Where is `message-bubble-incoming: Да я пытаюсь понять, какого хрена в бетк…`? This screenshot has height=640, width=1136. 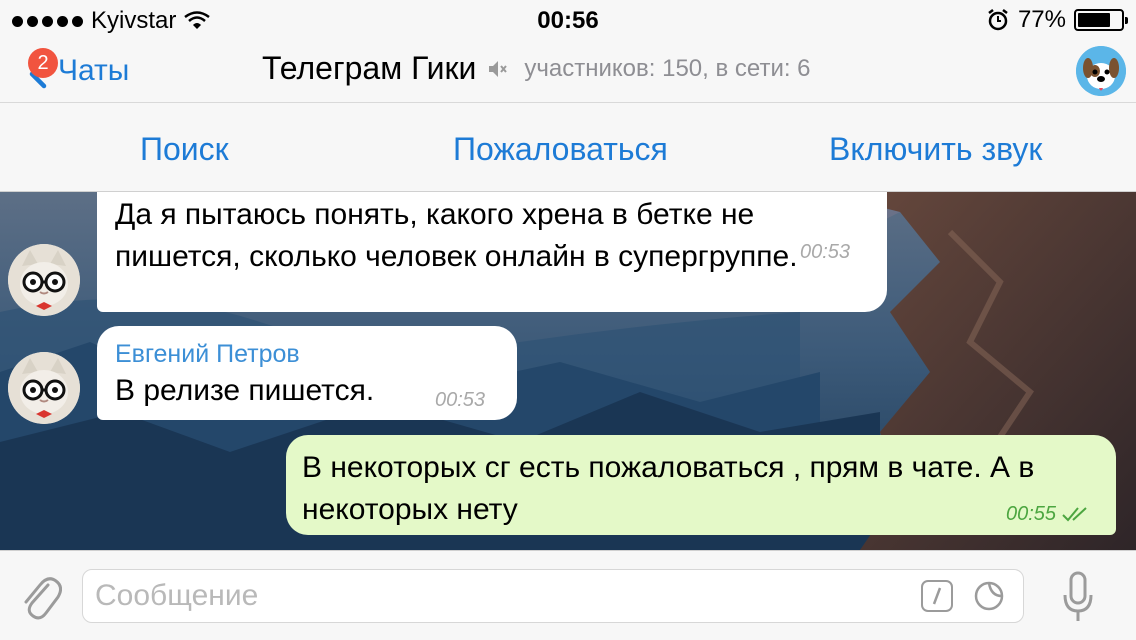 message-bubble-incoming: Да я пытаюсь понять, какого хрена в бетк… is located at coordinates (492, 252).